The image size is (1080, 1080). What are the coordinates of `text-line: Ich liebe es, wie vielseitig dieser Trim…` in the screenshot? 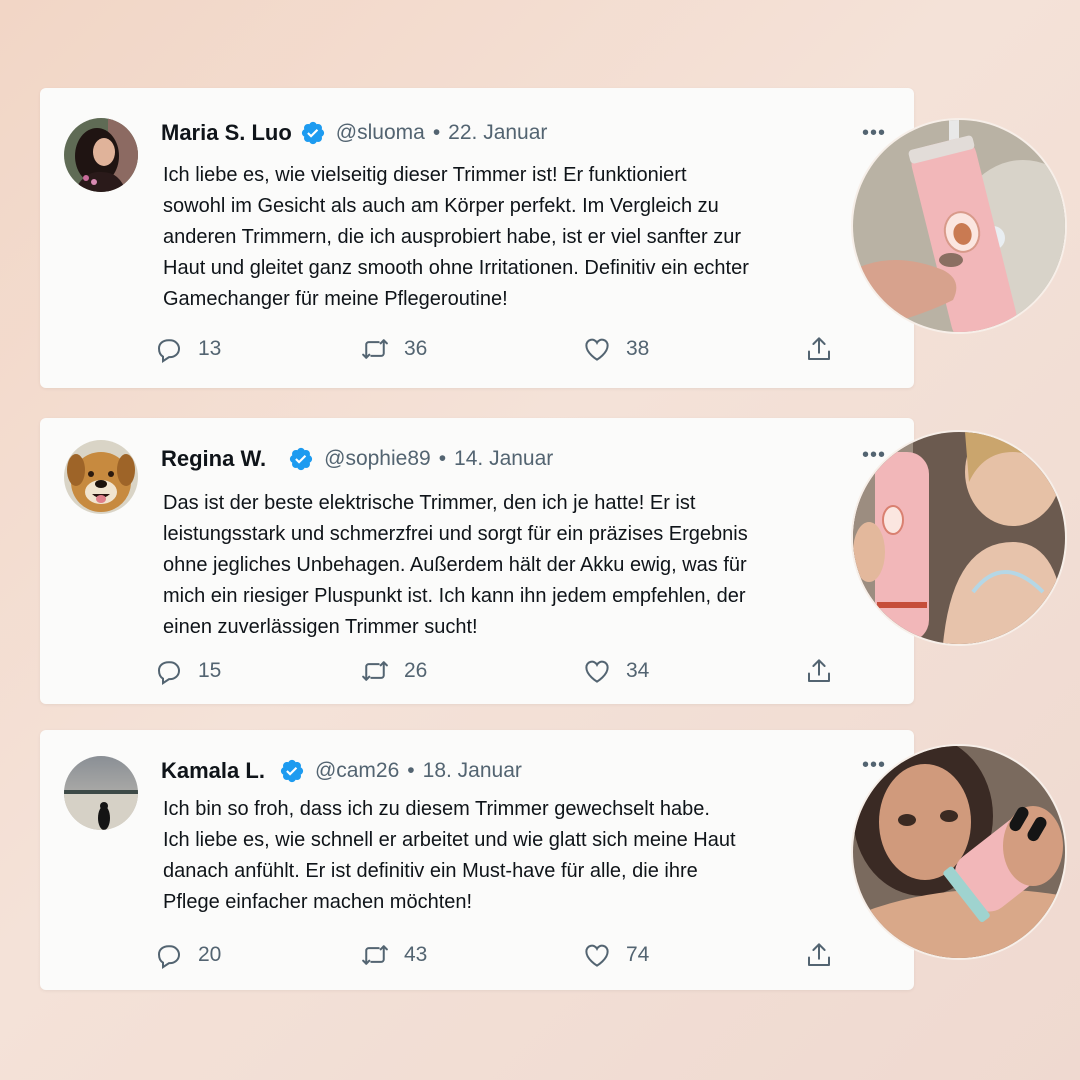 It's located at (425, 175).